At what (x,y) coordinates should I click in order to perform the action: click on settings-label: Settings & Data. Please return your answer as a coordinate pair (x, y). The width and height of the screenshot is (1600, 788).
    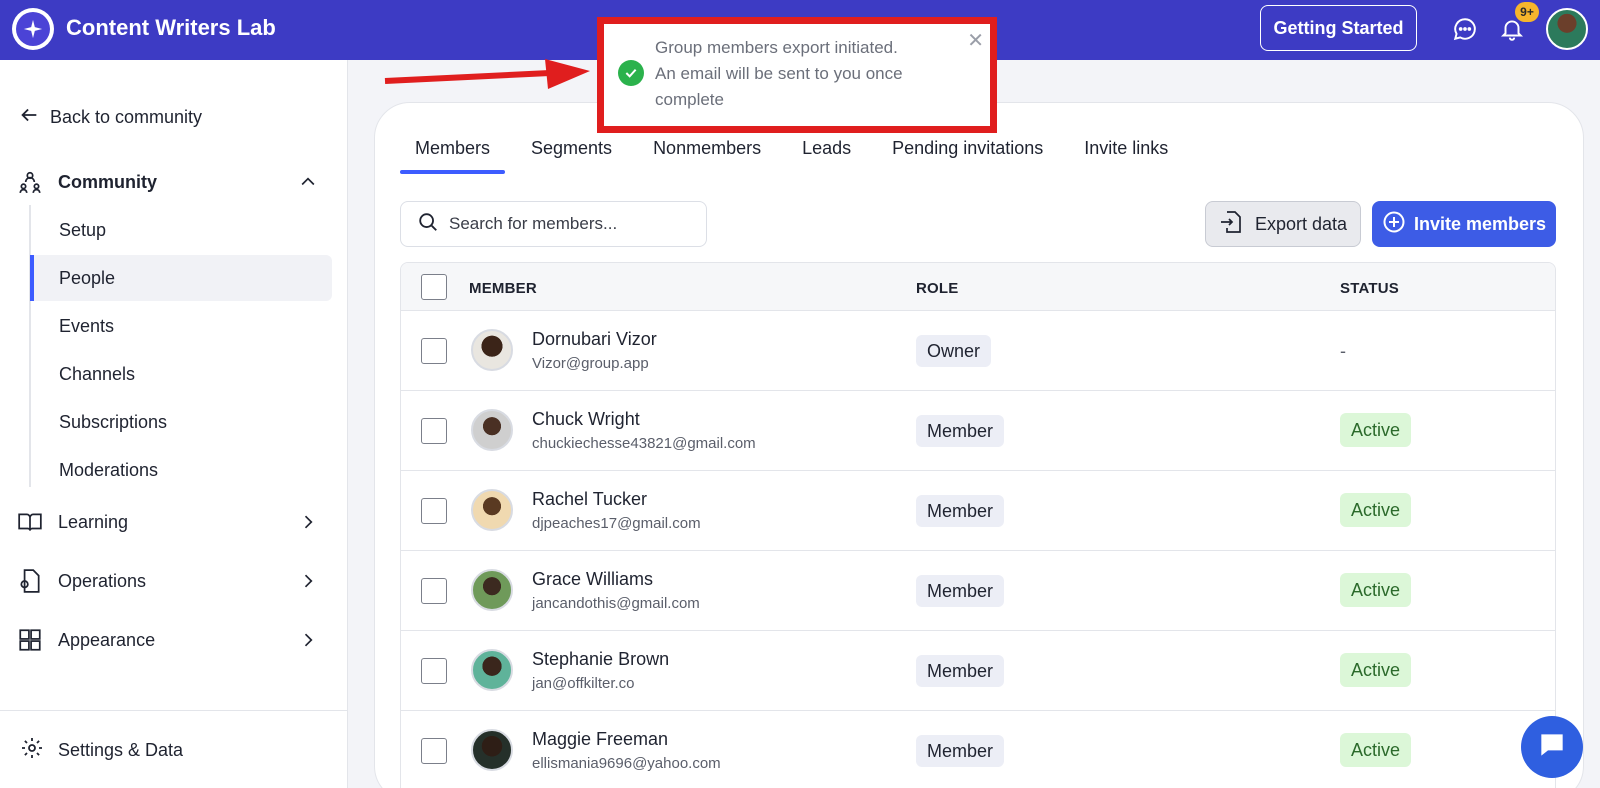
    Looking at the image, I should click on (121, 750).